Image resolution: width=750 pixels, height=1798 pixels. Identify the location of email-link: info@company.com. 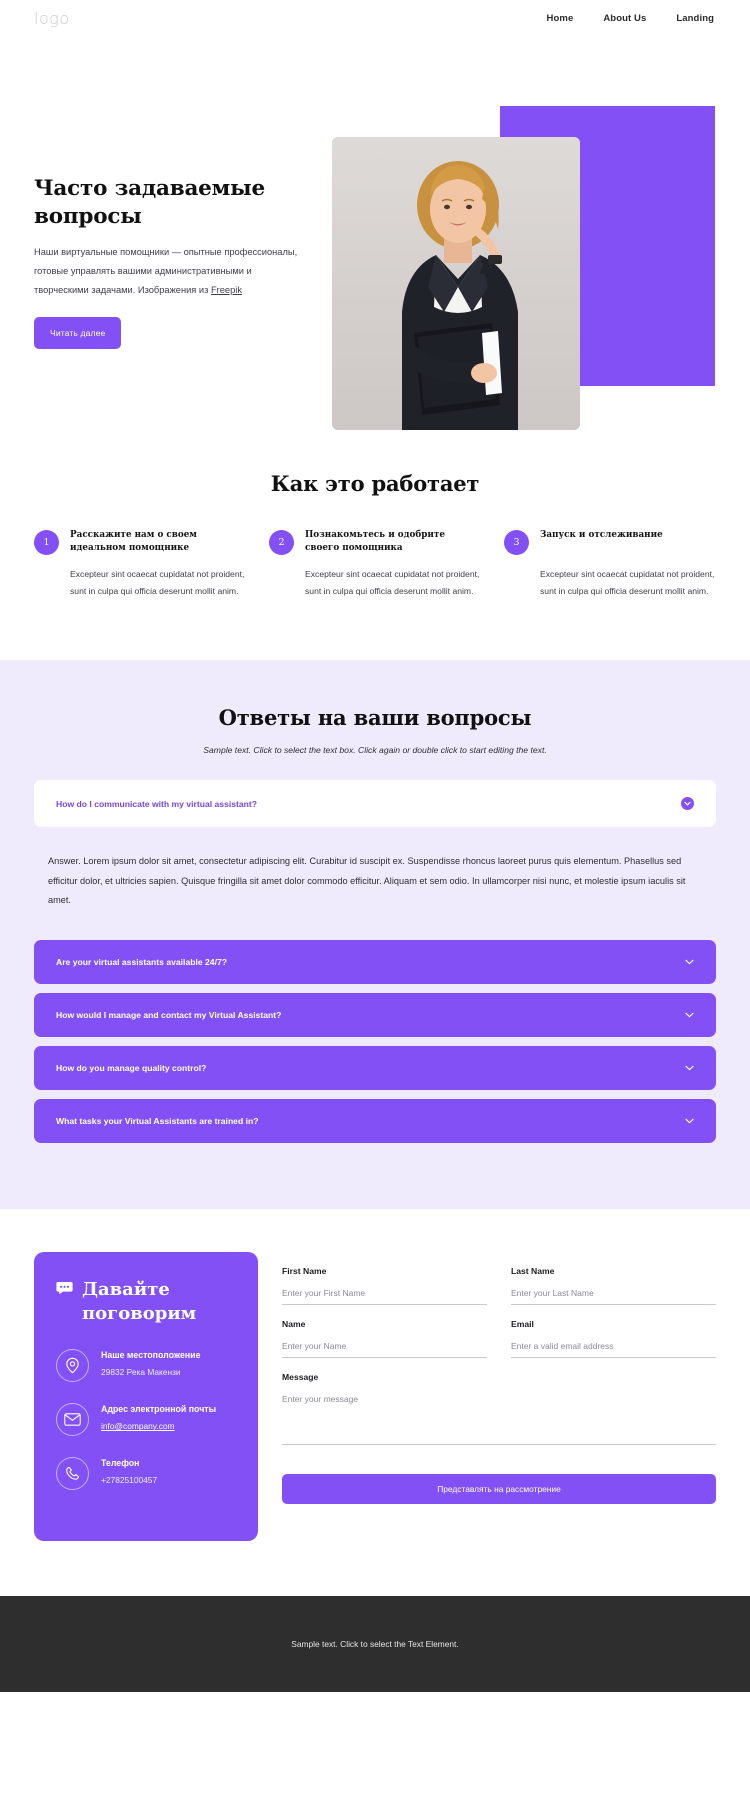
(138, 1426).